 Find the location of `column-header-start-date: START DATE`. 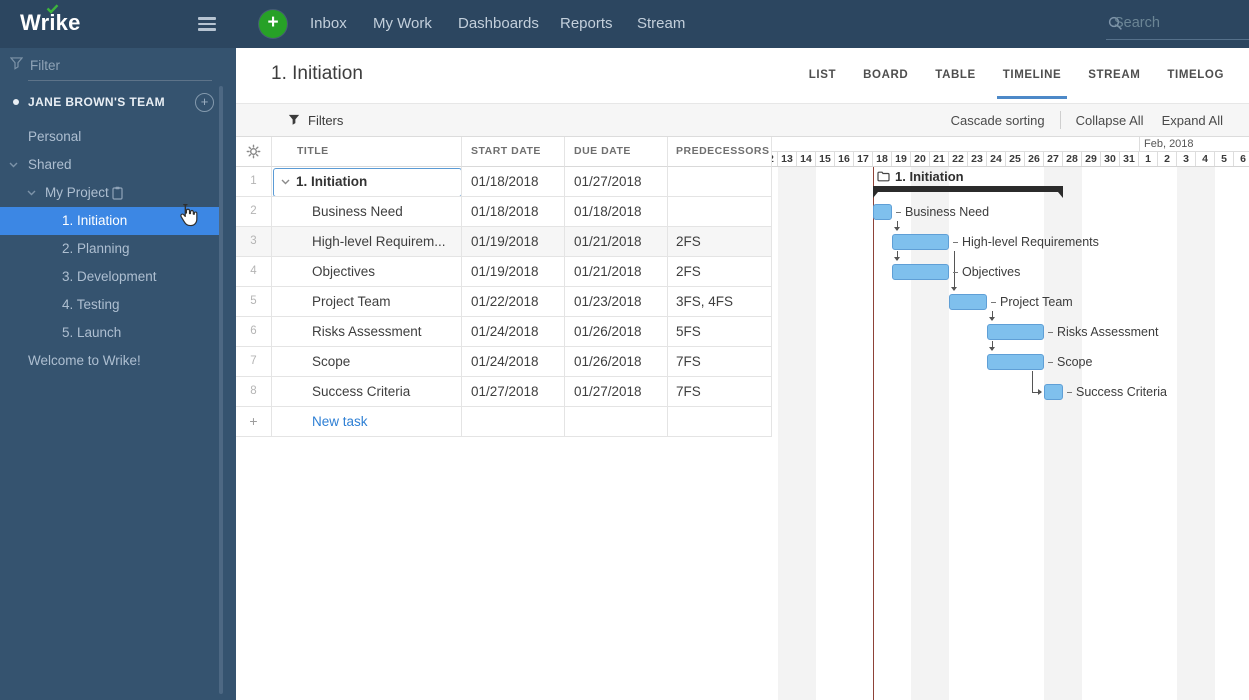

column-header-start-date: START DATE is located at coordinates (513, 152).